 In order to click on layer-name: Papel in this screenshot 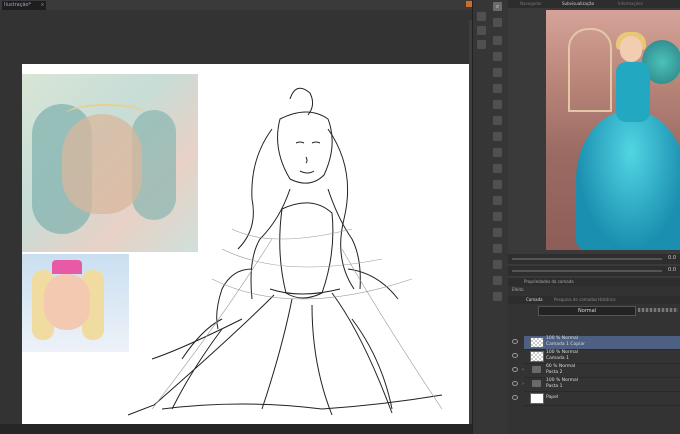, I will do `click(552, 397)`.